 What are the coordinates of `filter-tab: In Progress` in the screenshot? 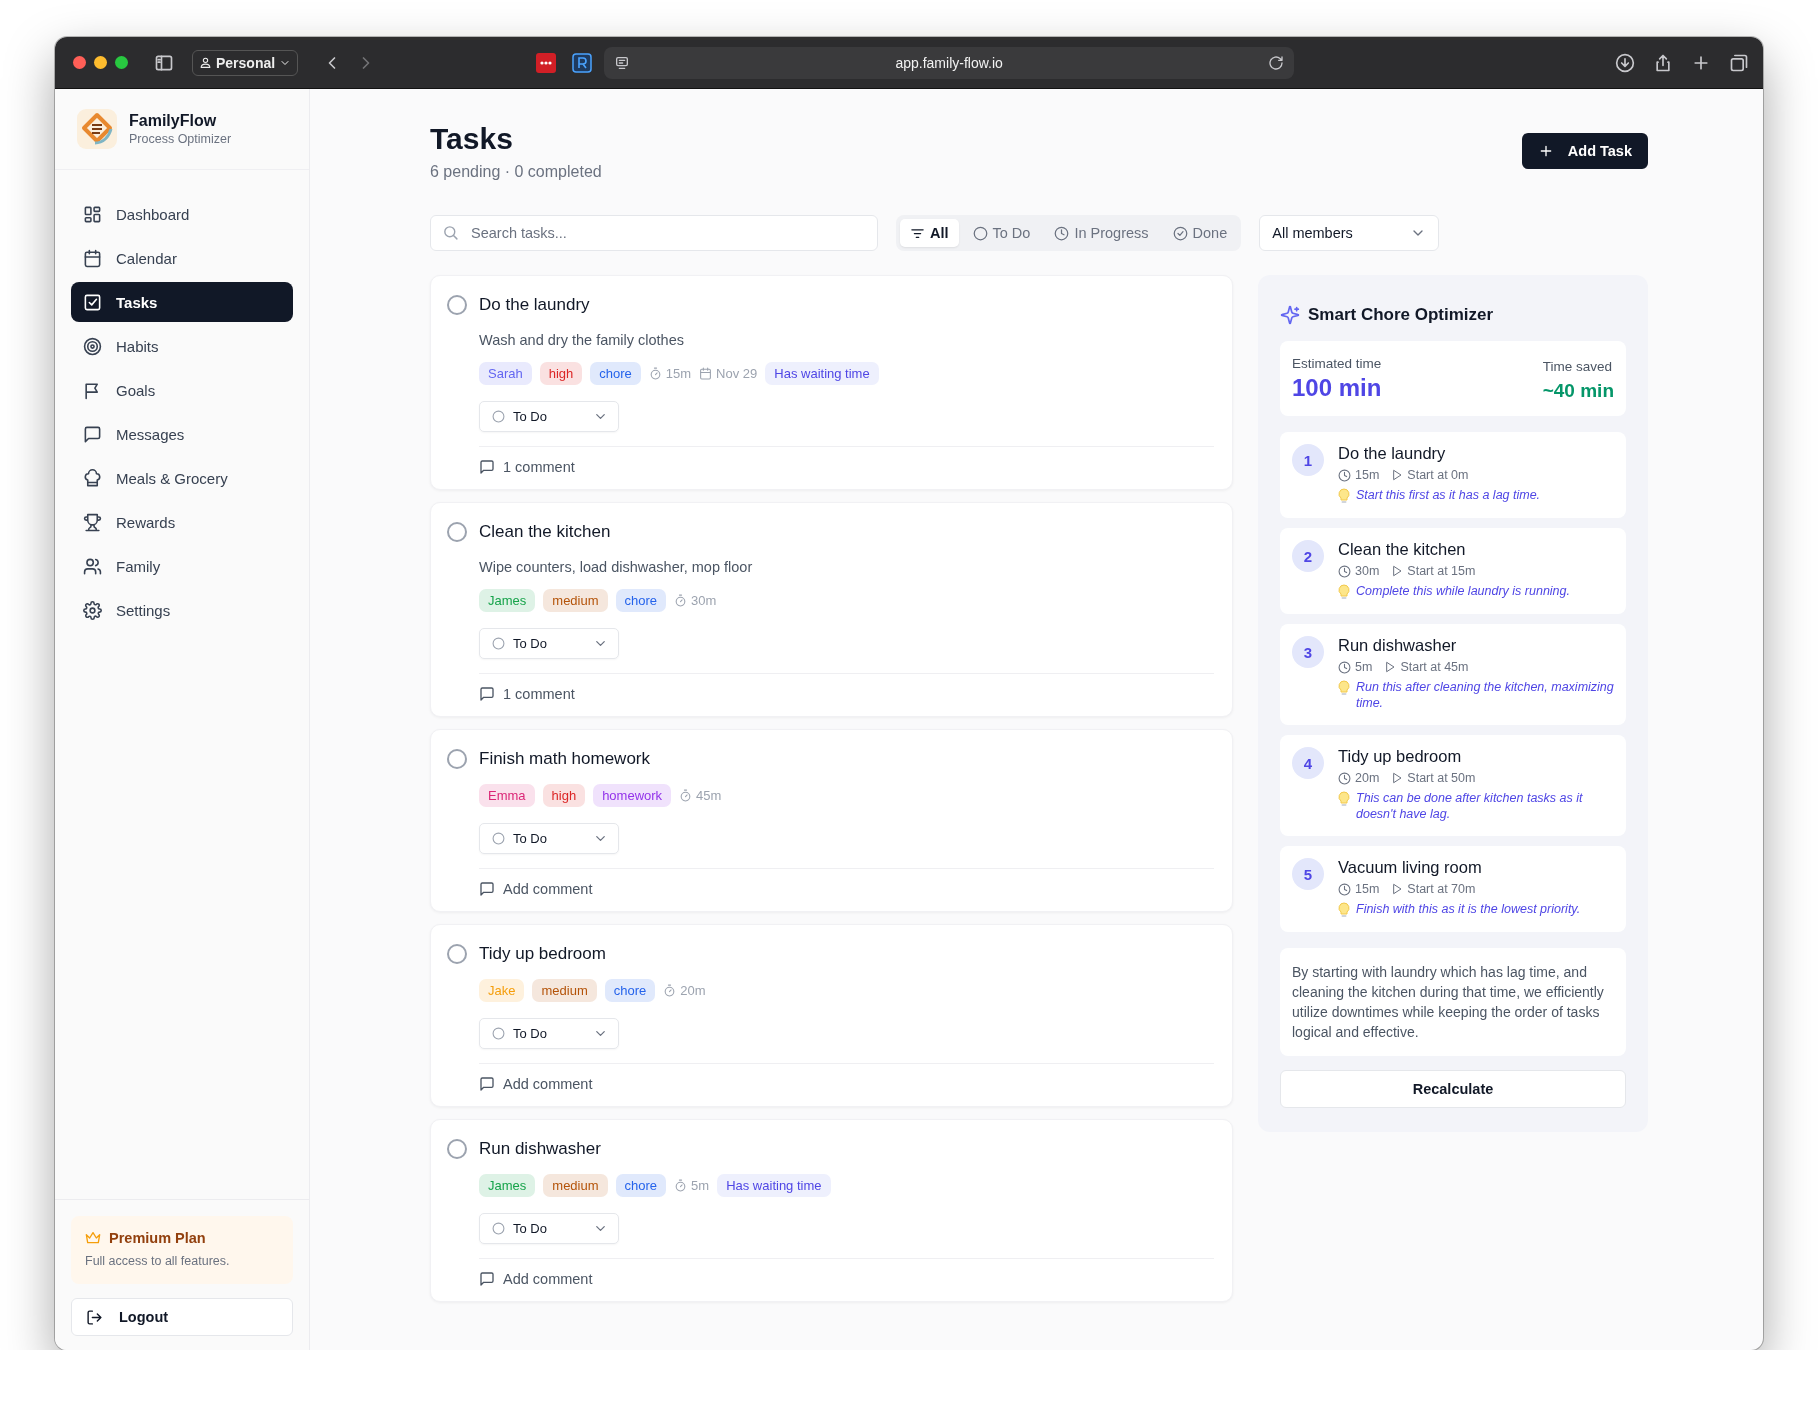 It's located at (1101, 233).